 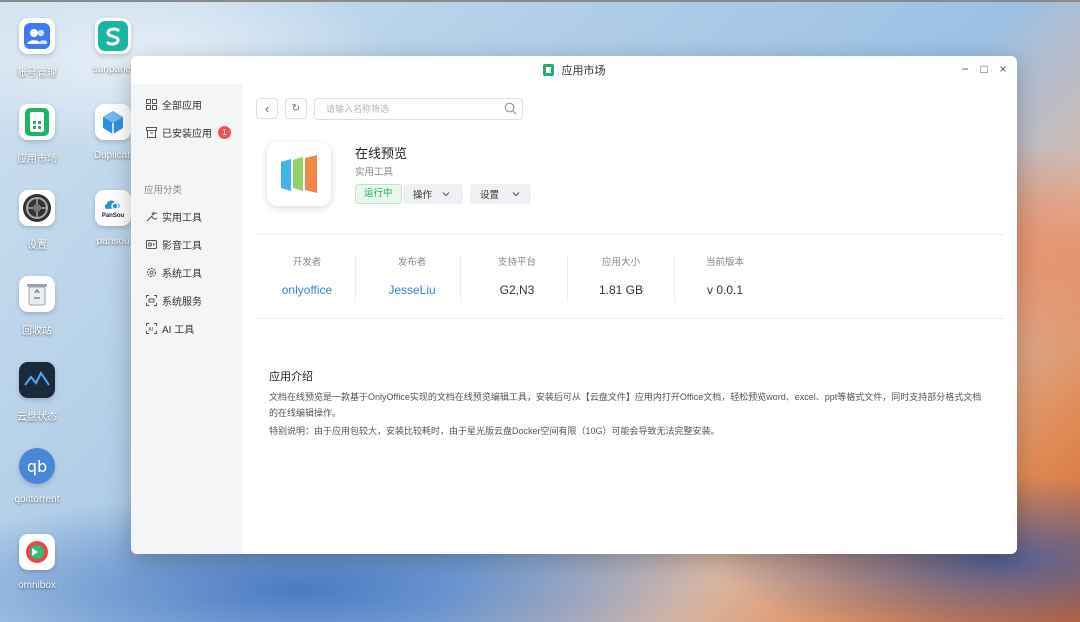 I want to click on app-logo, so click(x=299, y=174).